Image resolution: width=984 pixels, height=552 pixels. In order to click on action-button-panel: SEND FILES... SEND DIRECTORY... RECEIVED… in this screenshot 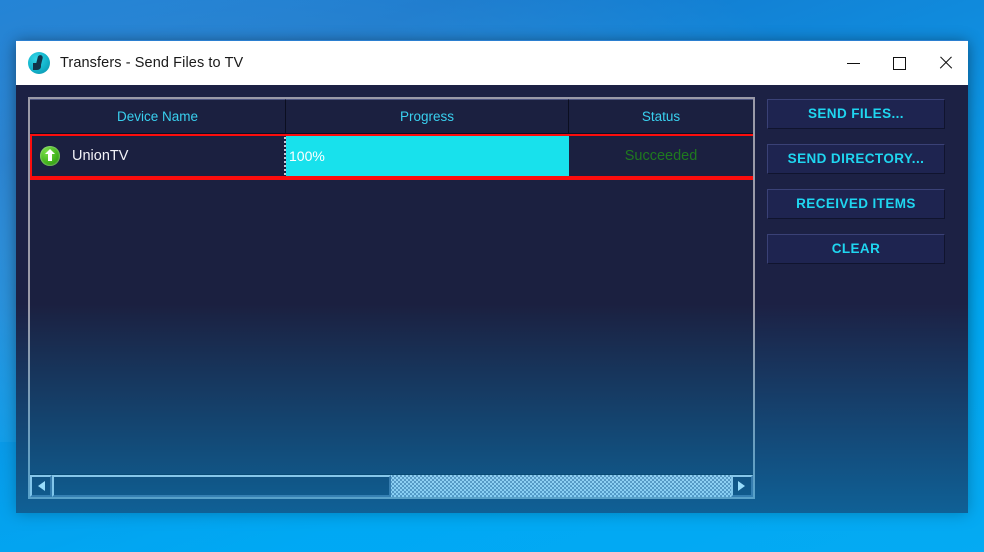, I will do `click(861, 298)`.